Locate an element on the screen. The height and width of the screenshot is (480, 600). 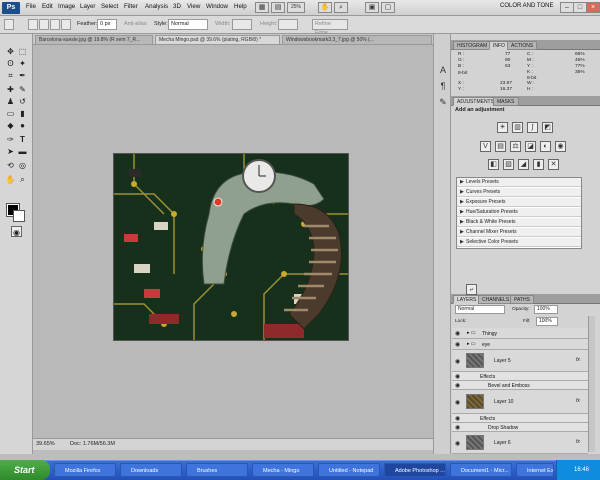
brightness-contrast-icon: ☀ is located at coordinates (502, 127).